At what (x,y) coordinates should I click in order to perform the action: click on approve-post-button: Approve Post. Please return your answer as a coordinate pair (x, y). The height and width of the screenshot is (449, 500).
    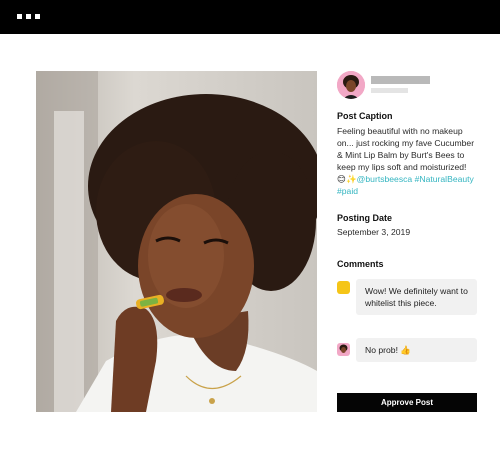
    Looking at the image, I should click on (407, 402).